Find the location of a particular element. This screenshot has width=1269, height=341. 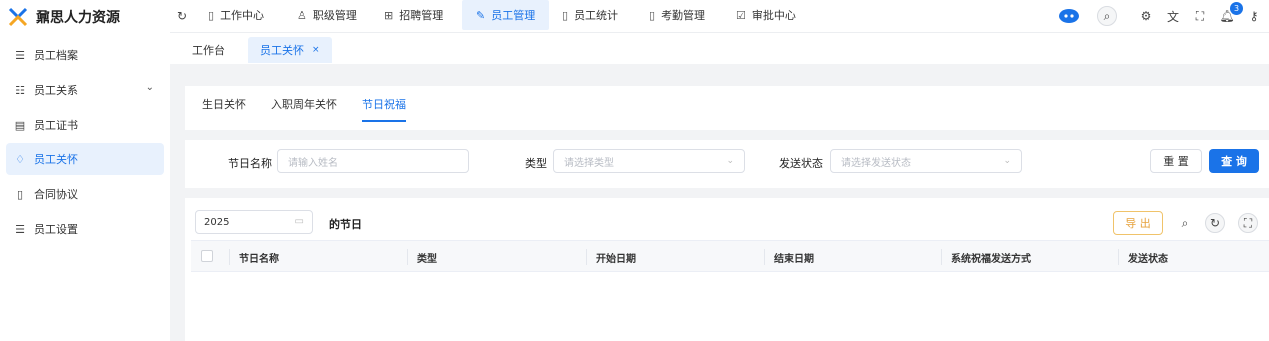

sidebar-item-label: 员工关系 is located at coordinates (56, 90).